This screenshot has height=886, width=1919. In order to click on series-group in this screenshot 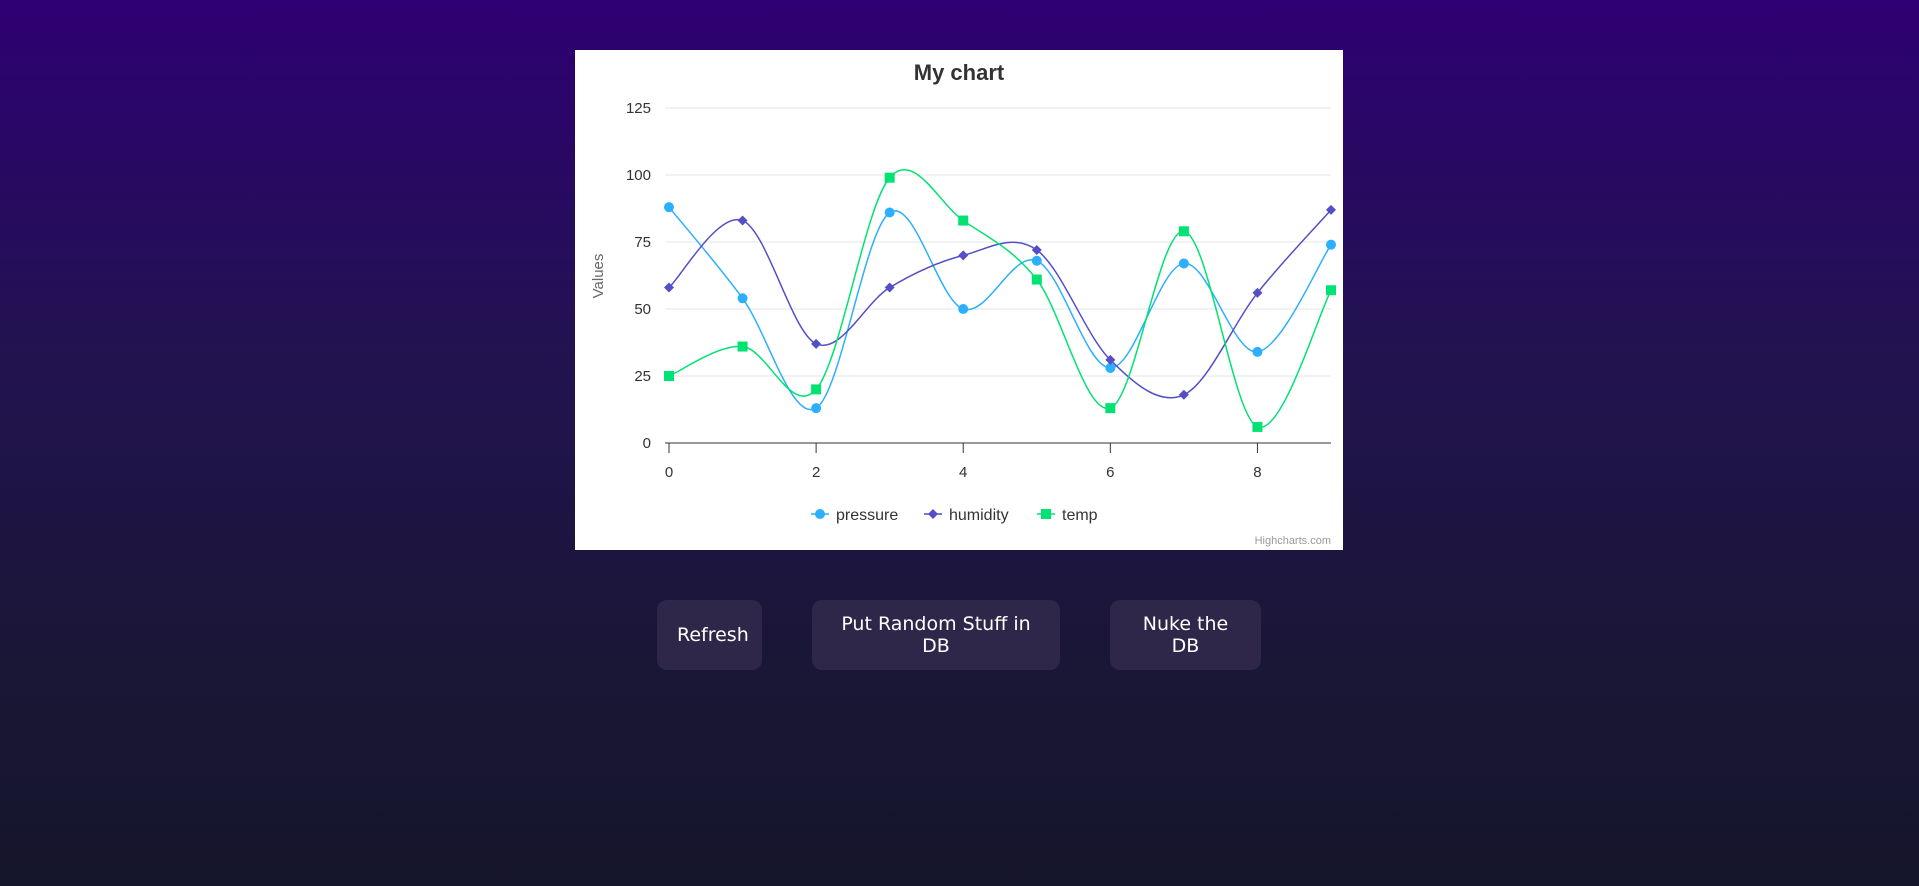, I will do `click(1000, 300)`.